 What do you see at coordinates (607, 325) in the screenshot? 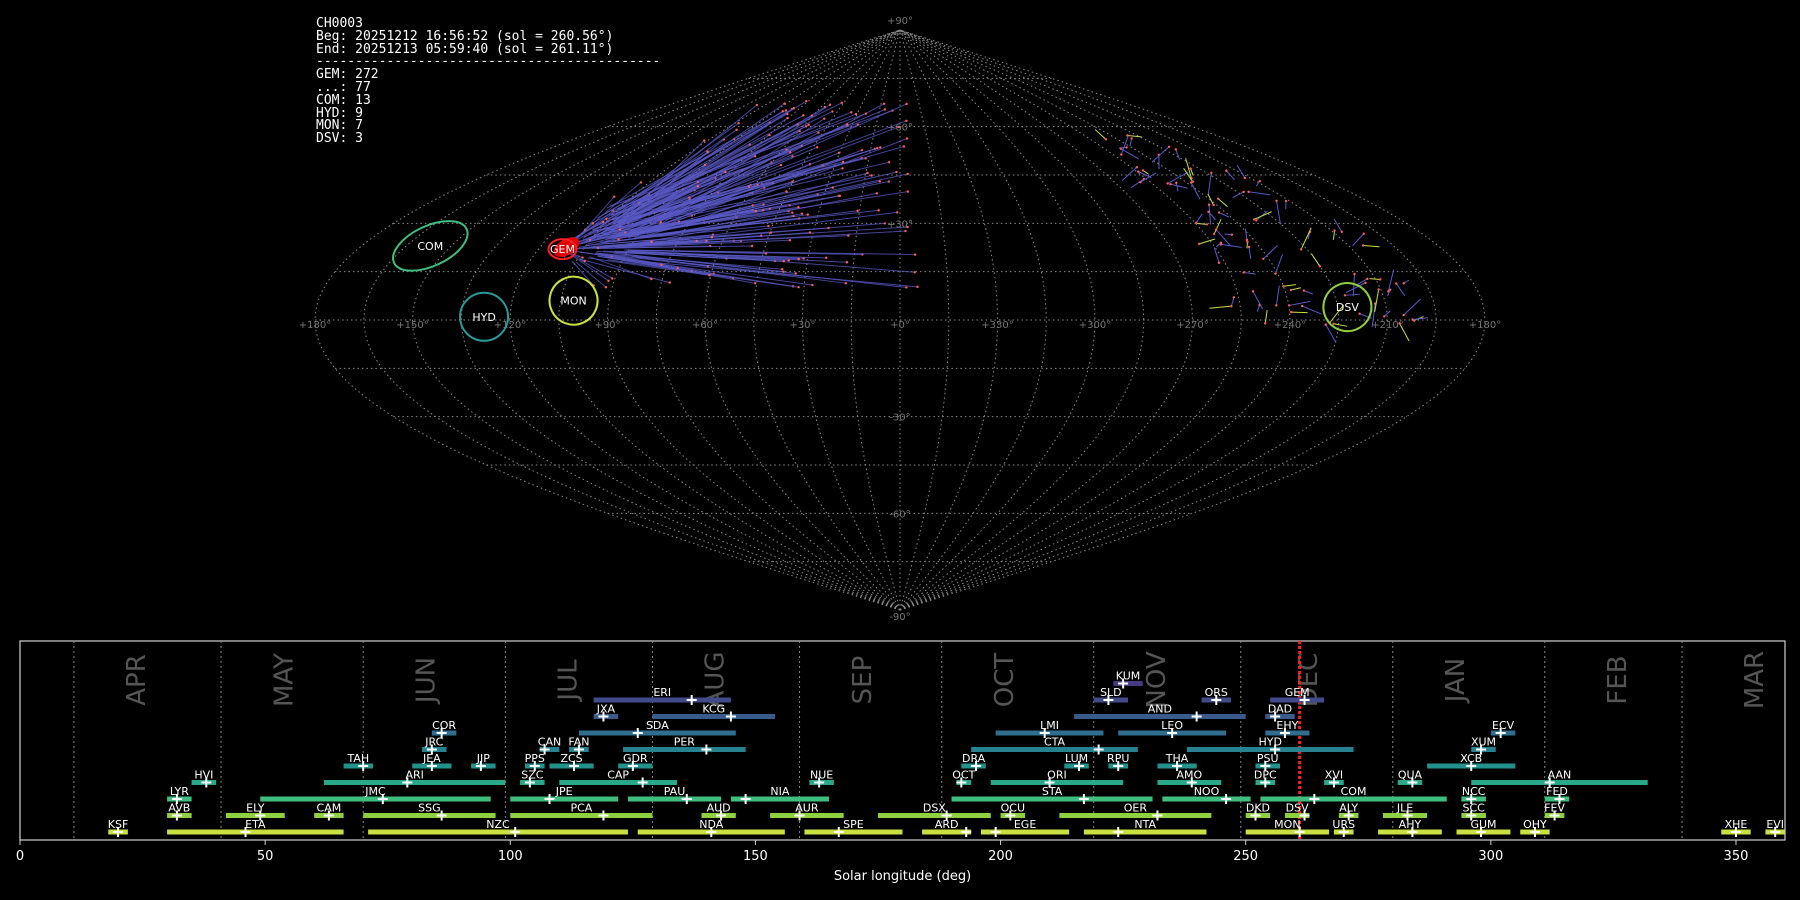
I see `lon-tick-label: +90°` at bounding box center [607, 325].